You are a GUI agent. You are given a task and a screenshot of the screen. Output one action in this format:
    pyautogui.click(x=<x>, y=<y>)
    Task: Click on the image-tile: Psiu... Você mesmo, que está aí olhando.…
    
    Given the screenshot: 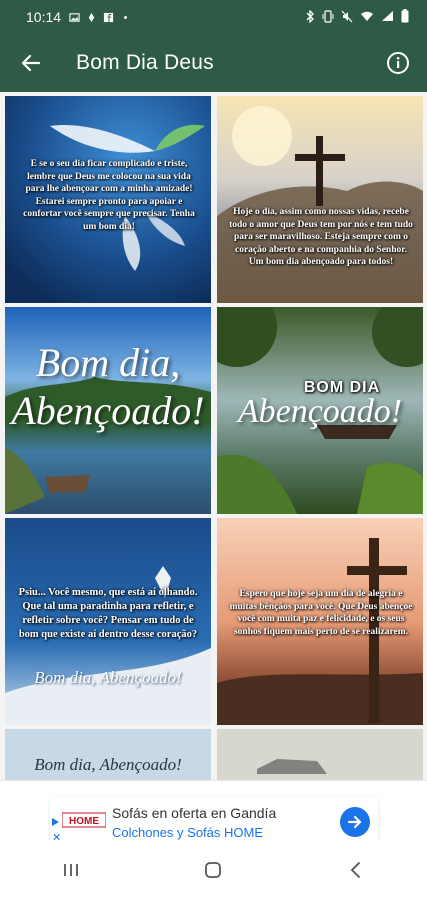 What is the action you would take?
    pyautogui.click(x=108, y=621)
    